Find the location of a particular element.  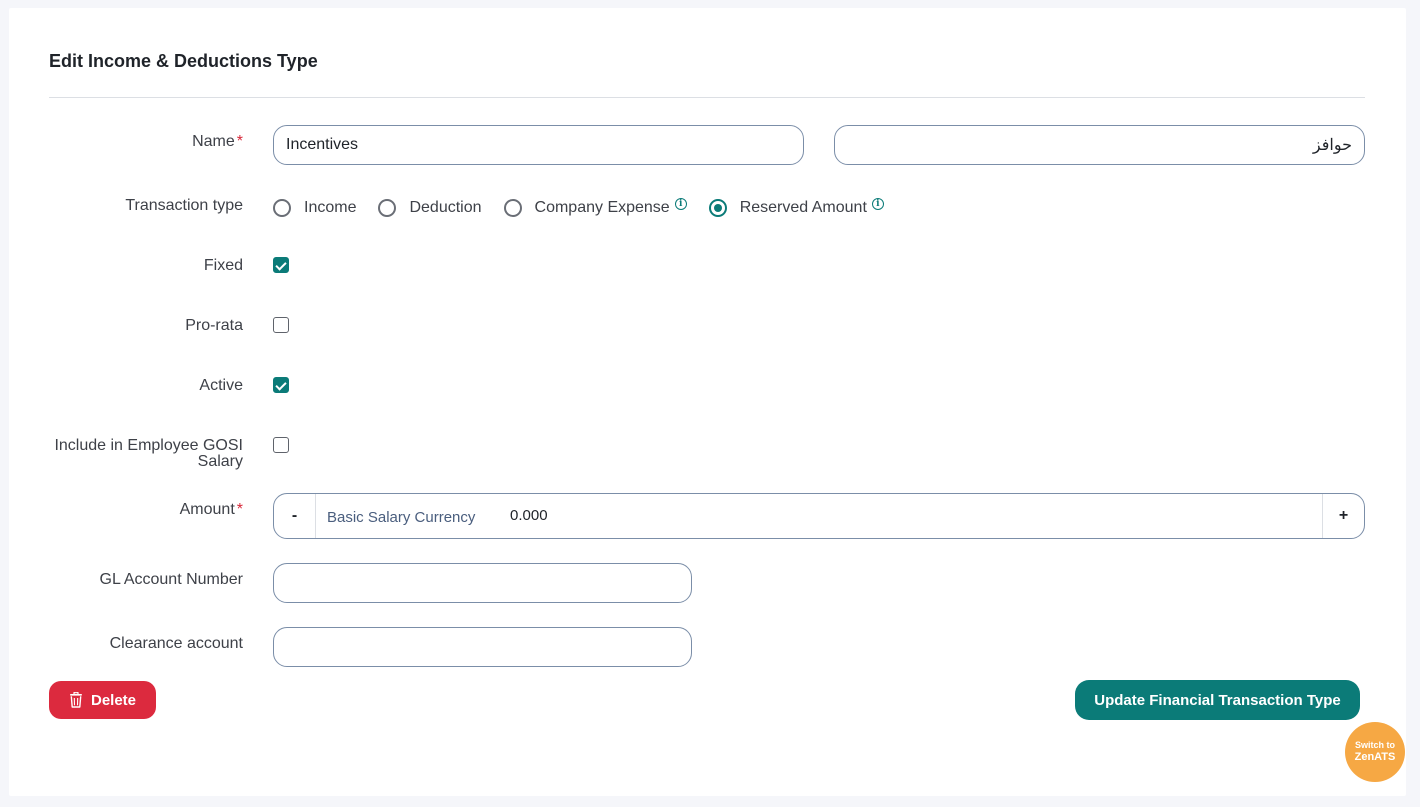

delete-button-label: Delete is located at coordinates (113, 700).